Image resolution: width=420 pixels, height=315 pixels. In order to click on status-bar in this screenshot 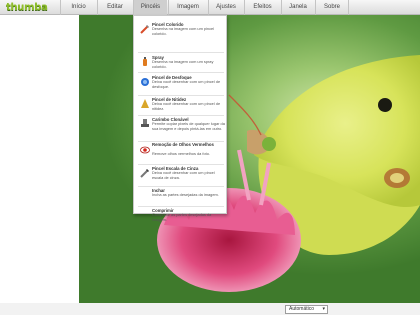, I will do `click(210, 309)`.